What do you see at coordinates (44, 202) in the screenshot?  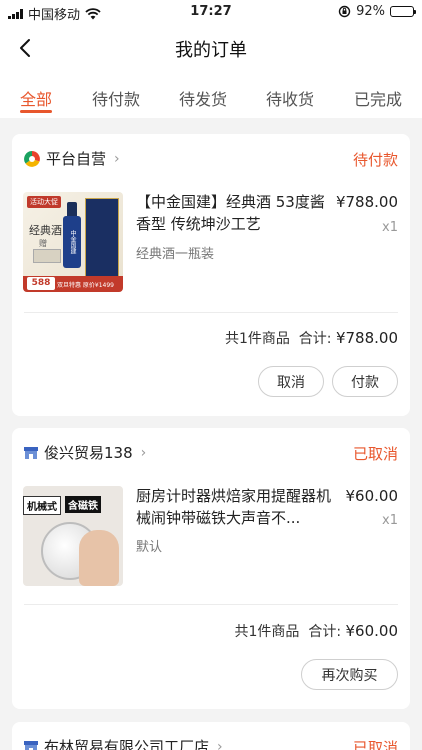 I see `promo-badge: 活动大促` at bounding box center [44, 202].